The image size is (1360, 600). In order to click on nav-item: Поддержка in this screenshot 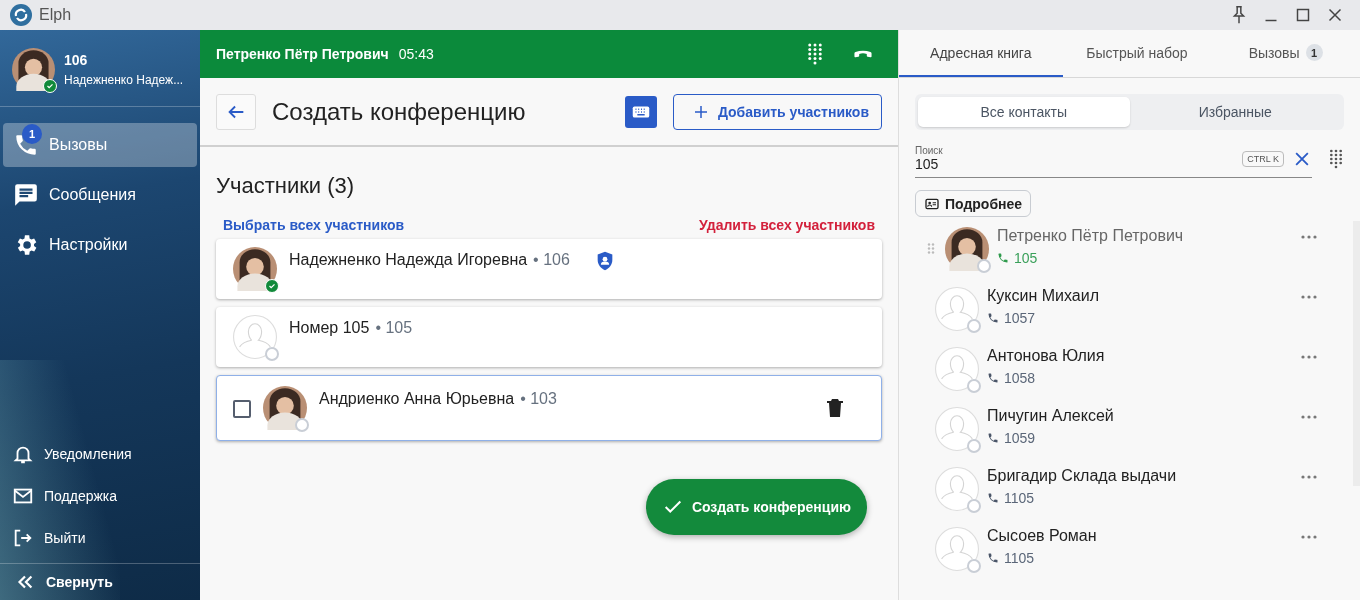, I will do `click(103, 496)`.